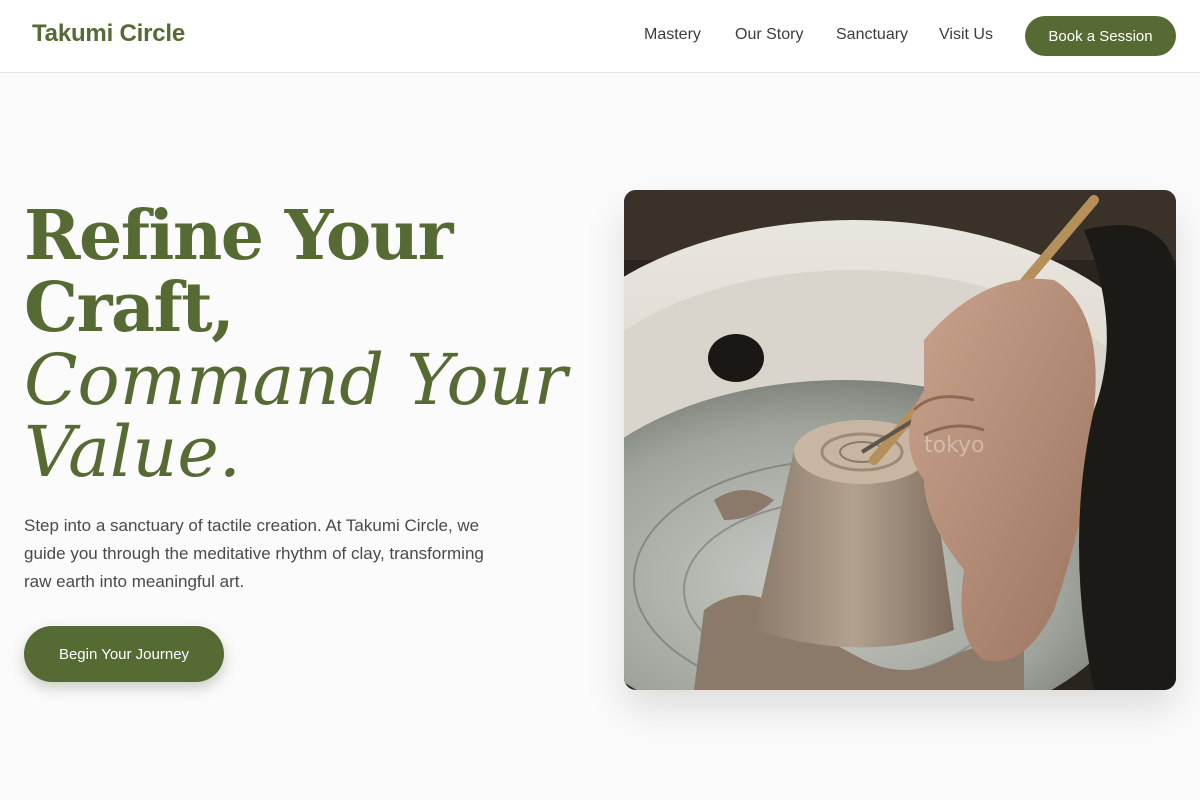 Image resolution: width=1200 pixels, height=800 pixels. I want to click on begin-journey-button: Begin Your Journey, so click(124, 654).